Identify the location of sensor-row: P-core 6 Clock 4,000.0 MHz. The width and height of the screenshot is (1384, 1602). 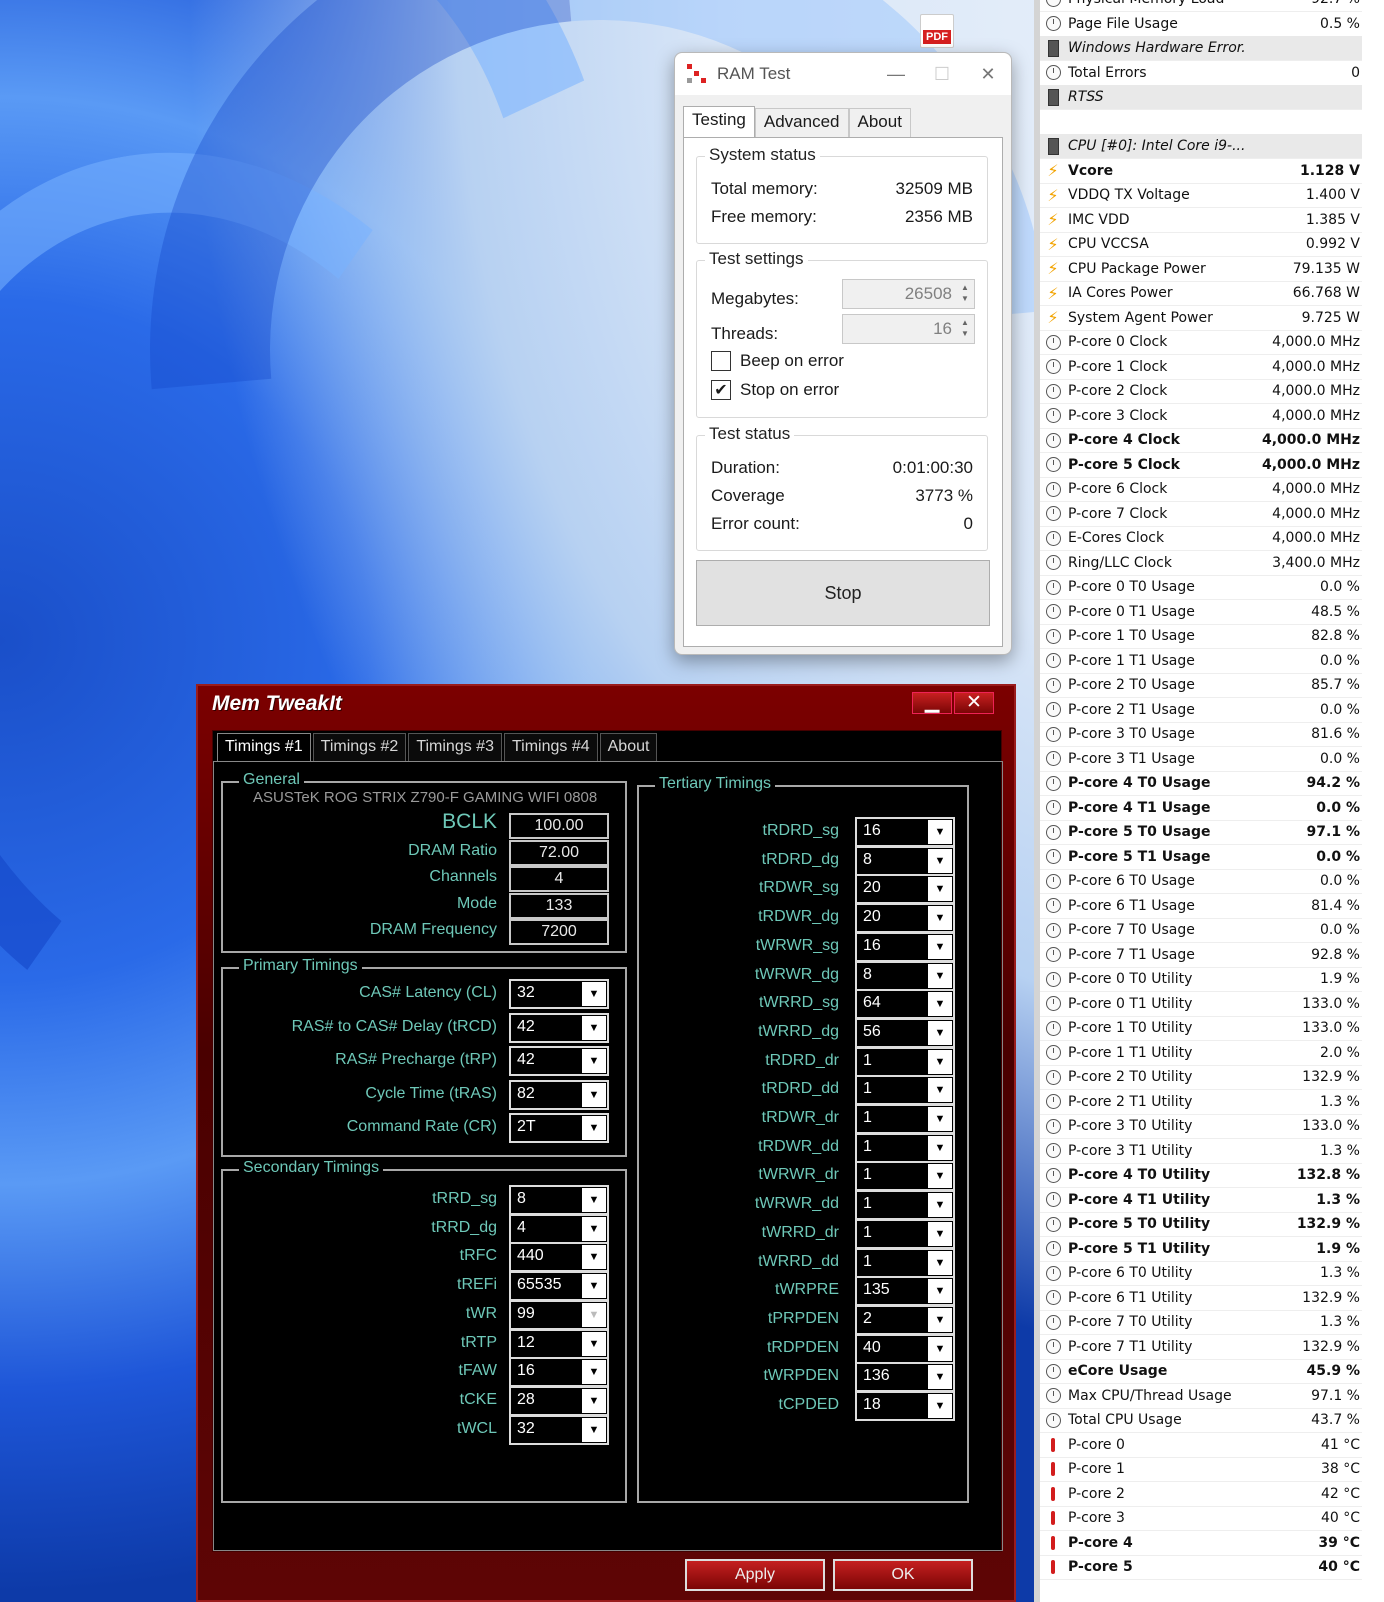
(1201, 489).